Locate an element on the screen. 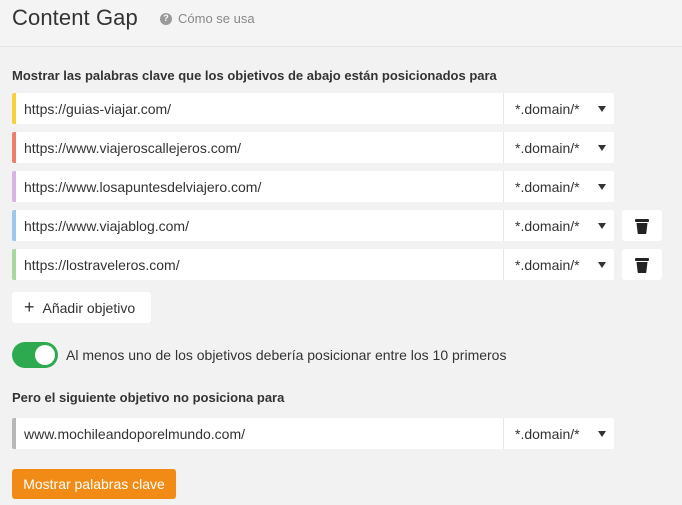 The width and height of the screenshot is (682, 505). header: Content Gap ? Cómo se usa is located at coordinates (341, 23).